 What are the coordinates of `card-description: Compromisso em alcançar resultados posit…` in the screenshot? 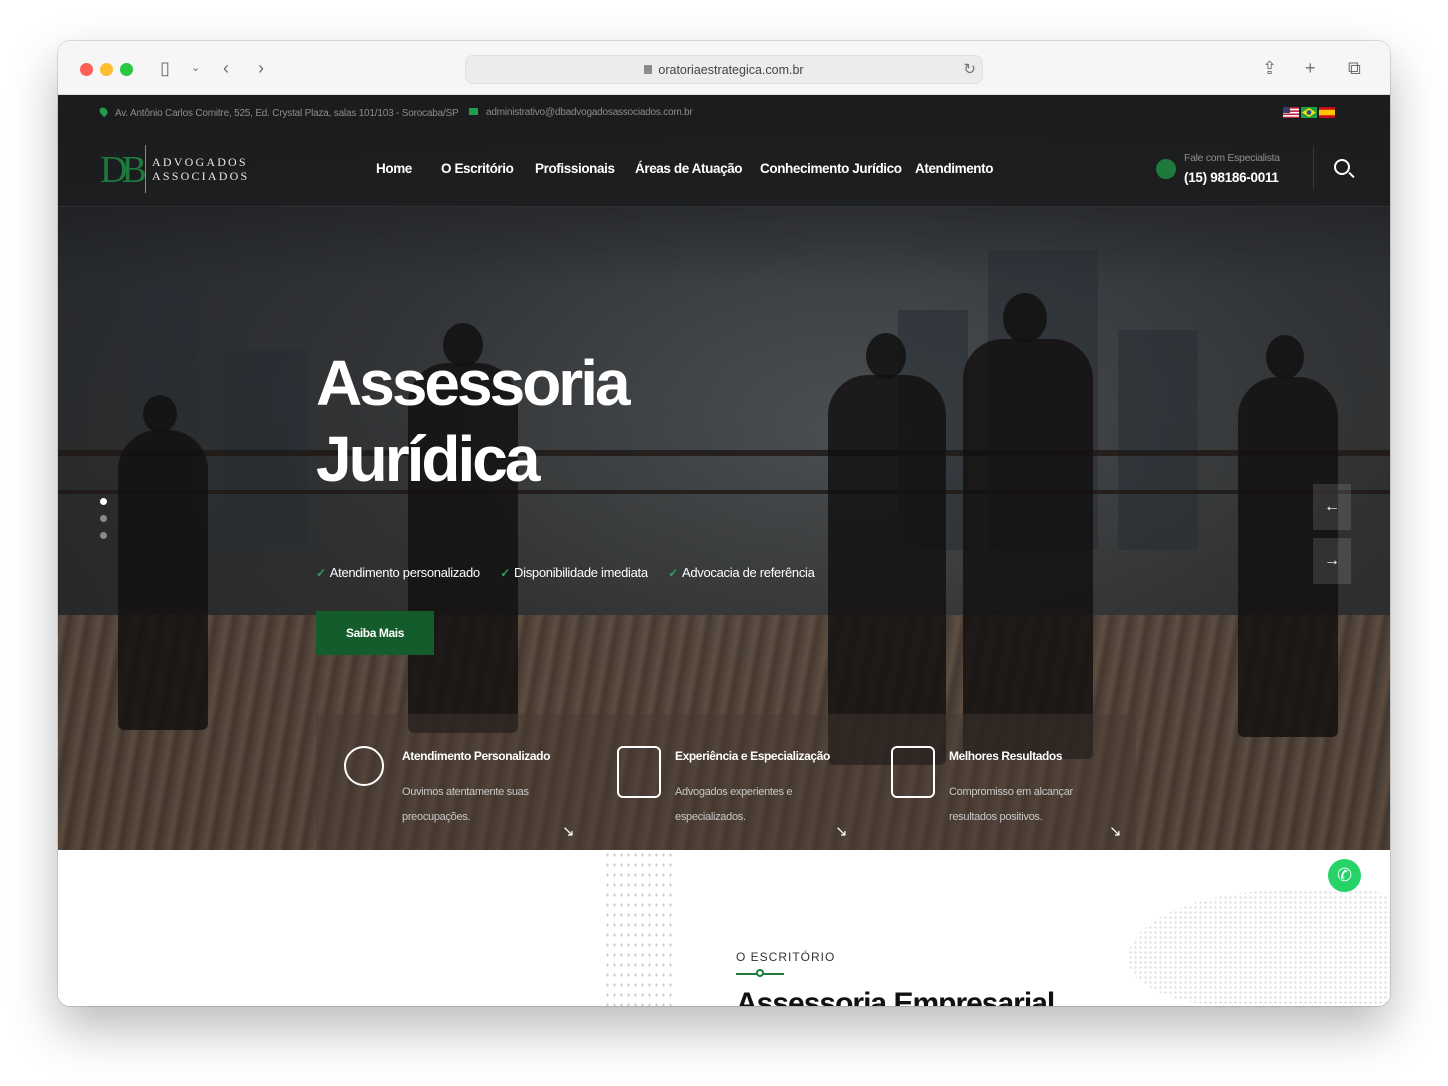 It's located at (1011, 804).